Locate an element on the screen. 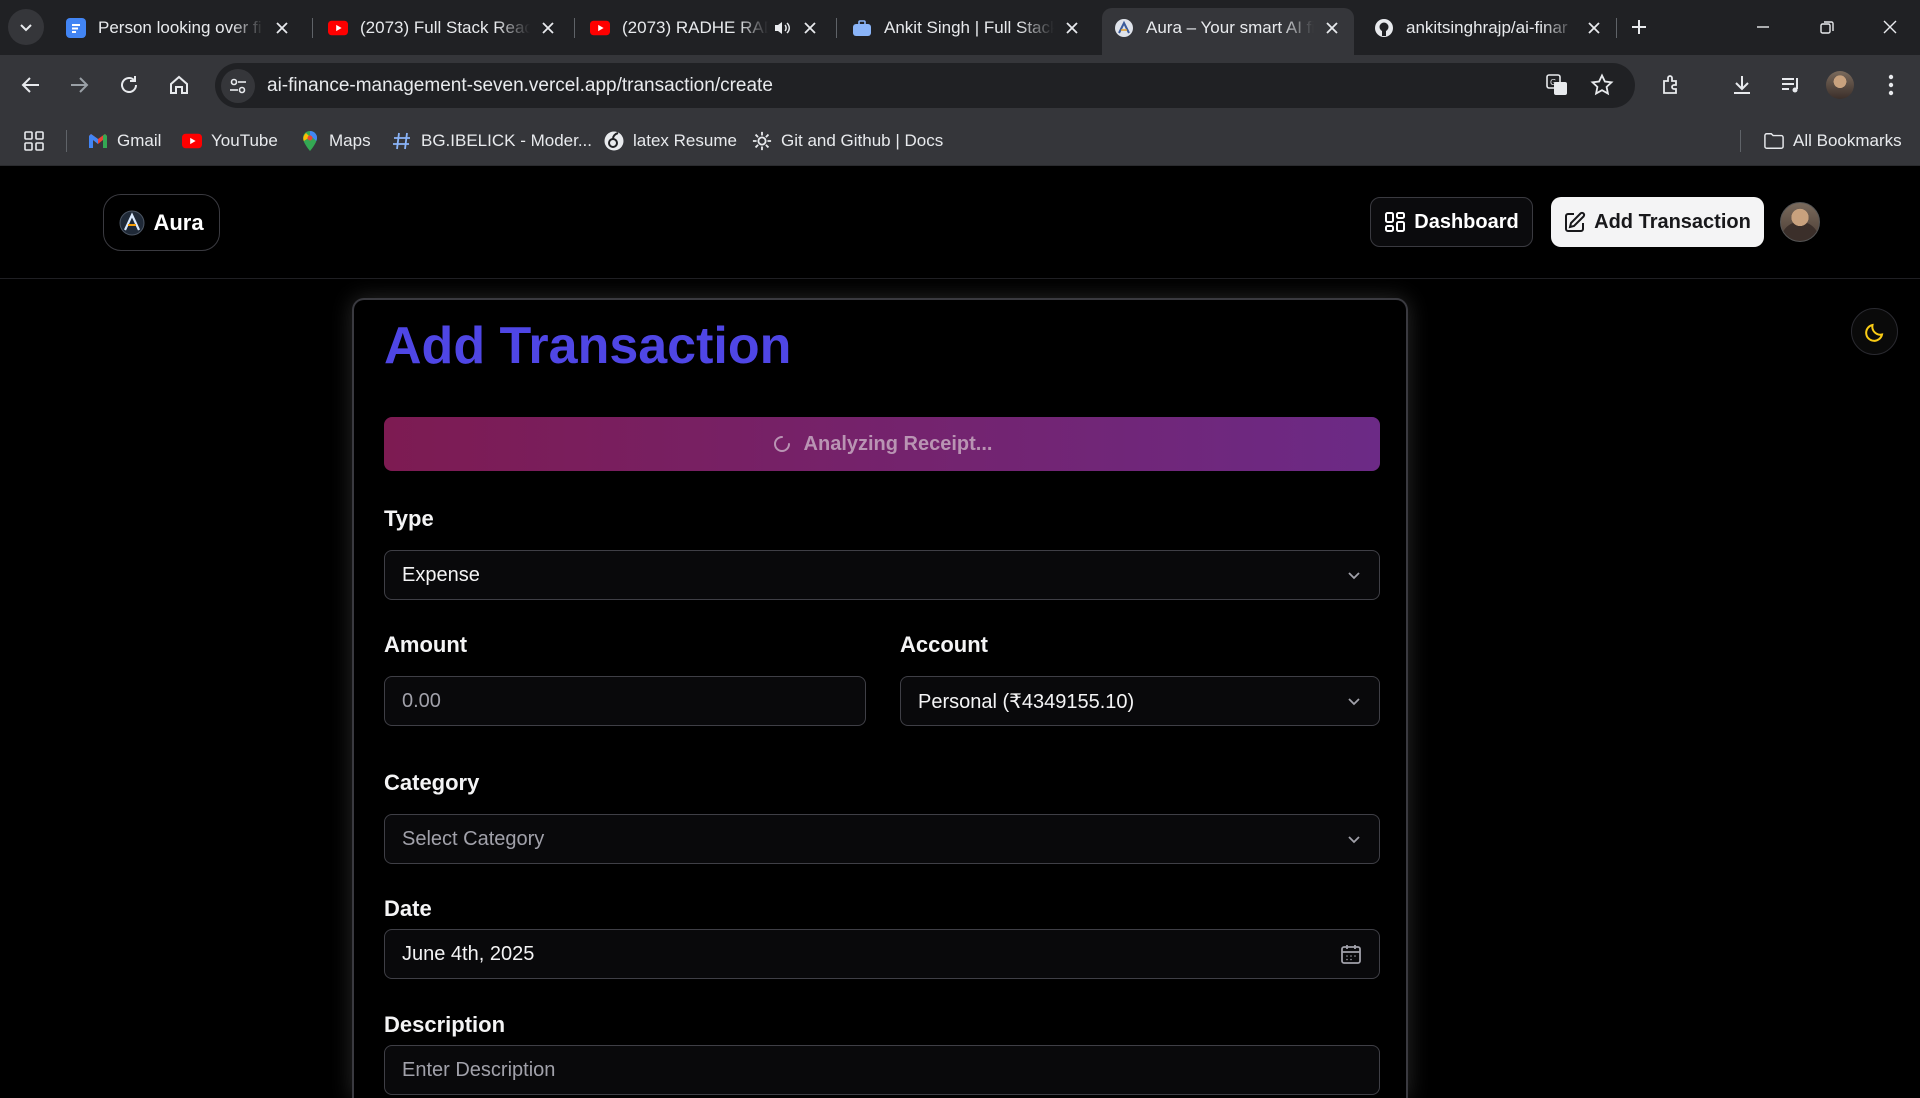 The width and height of the screenshot is (1920, 1098). tab-title: Person looking over fi is located at coordinates (180, 27).